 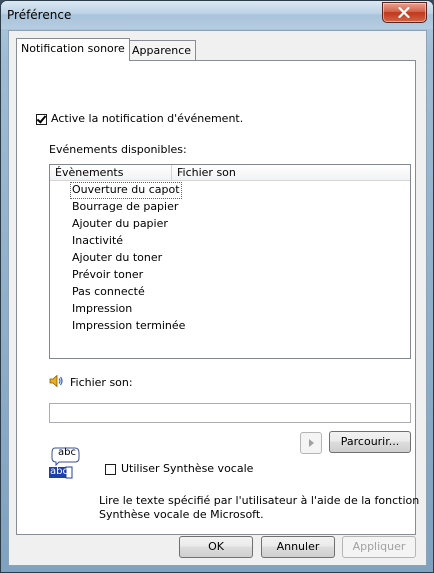 I want to click on column-header-events: Évènements, so click(x=111, y=172).